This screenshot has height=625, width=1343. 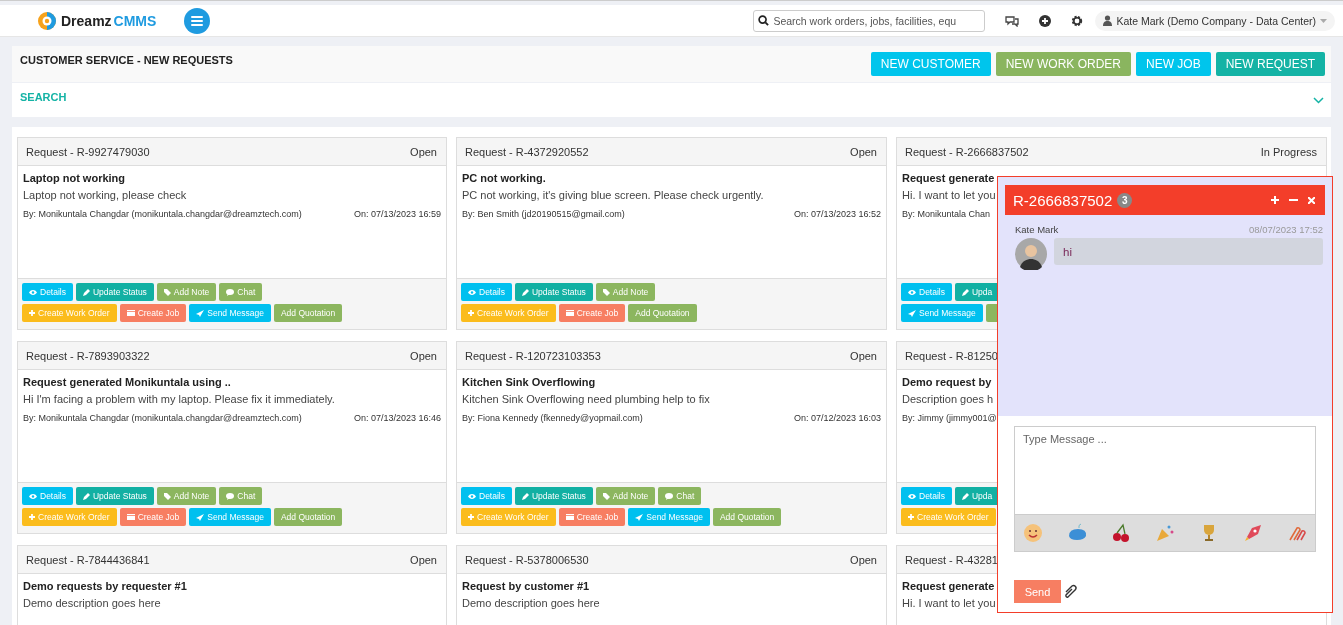 I want to click on request-title: Demo request by, so click(x=947, y=382).